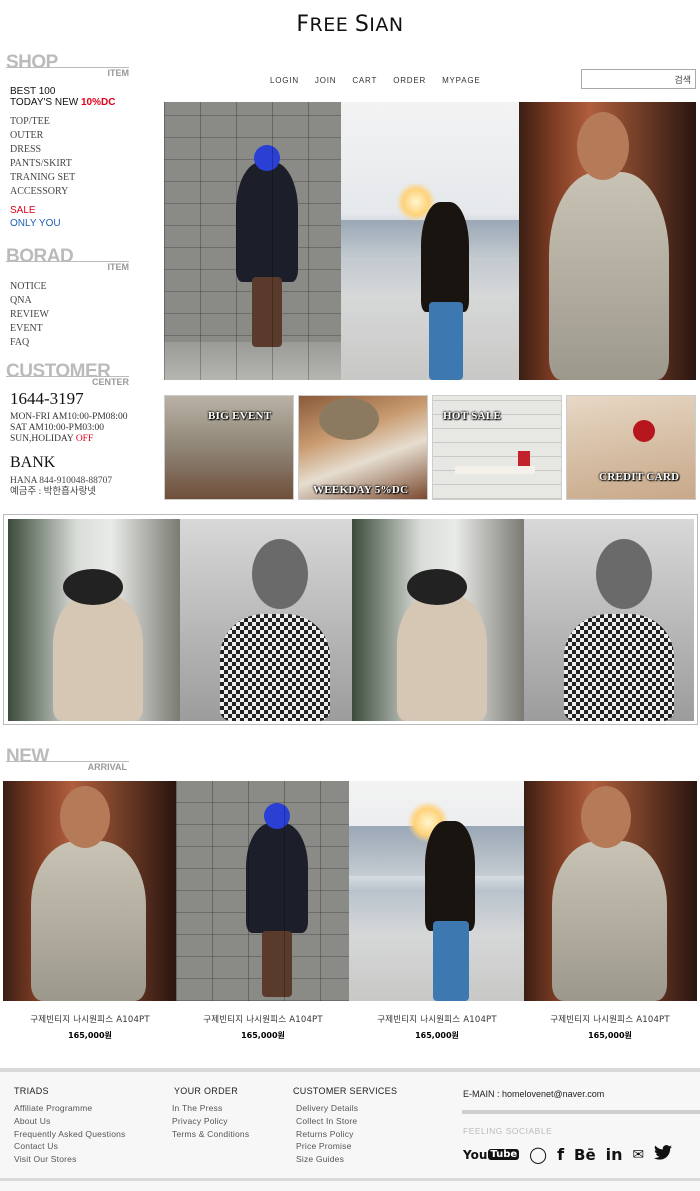 The width and height of the screenshot is (700, 1191). Describe the element at coordinates (491, 1155) in the screenshot. I see `youtube-icon: You Tube` at that location.